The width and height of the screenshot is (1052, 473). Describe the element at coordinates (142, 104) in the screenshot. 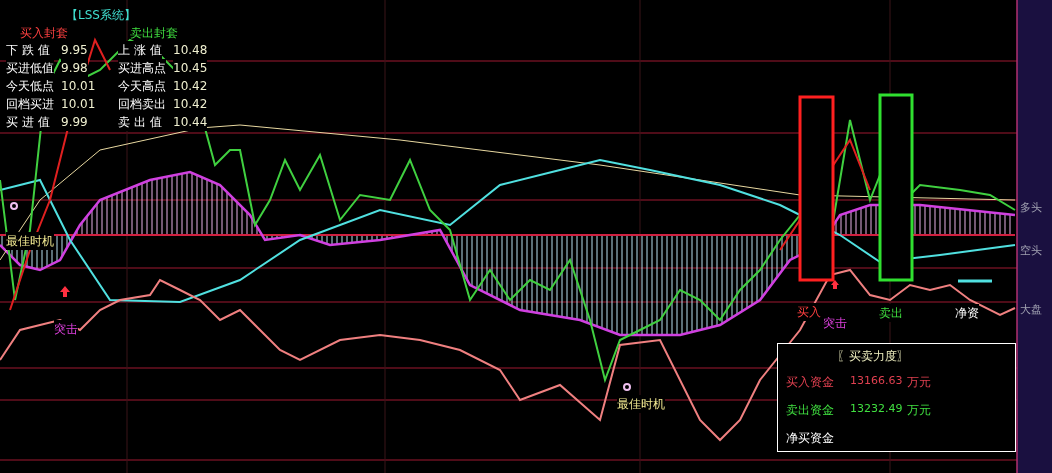

I see `envelope-label: 回档卖出` at that location.